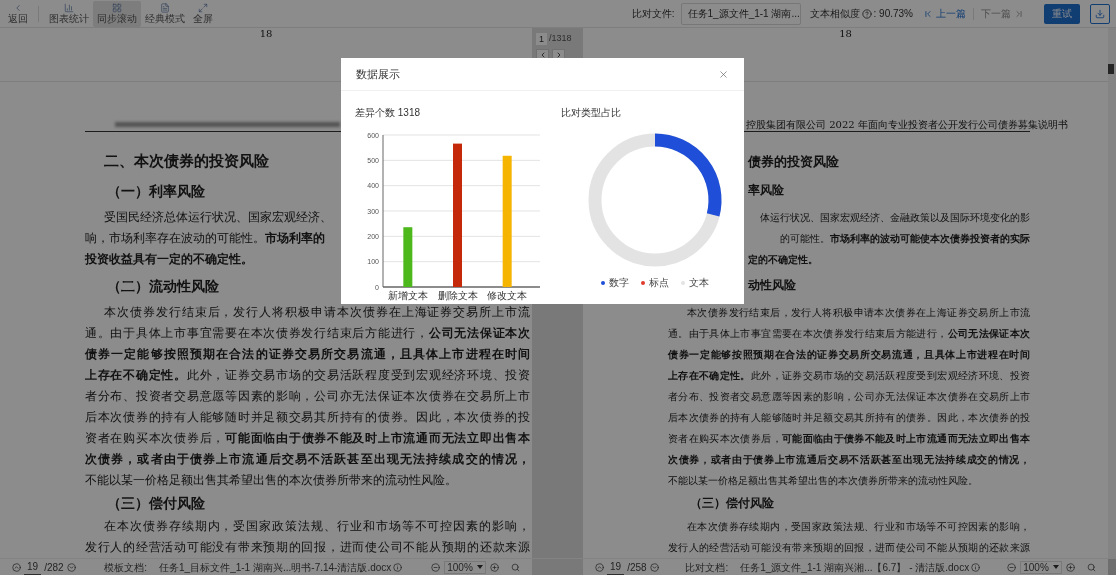 Image resolution: width=1116 pixels, height=575 pixels. I want to click on section-heading: 动性风险, so click(772, 286).